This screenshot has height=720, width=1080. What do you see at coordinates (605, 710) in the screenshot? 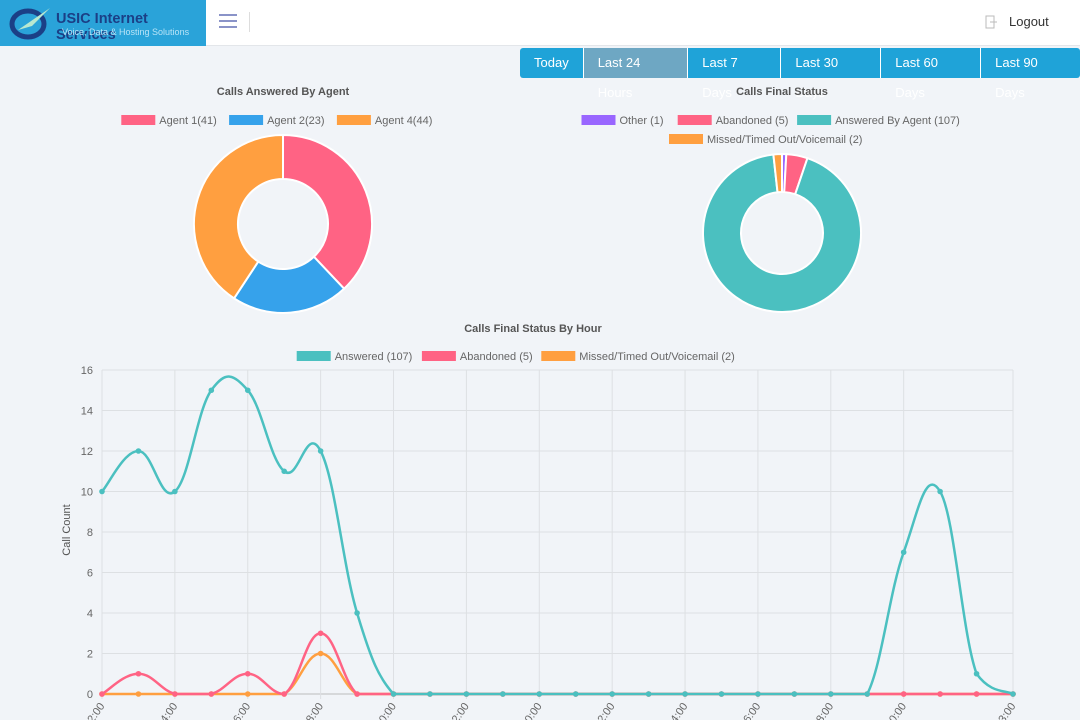
I see `x-tick-label: 02:00` at bounding box center [605, 710].